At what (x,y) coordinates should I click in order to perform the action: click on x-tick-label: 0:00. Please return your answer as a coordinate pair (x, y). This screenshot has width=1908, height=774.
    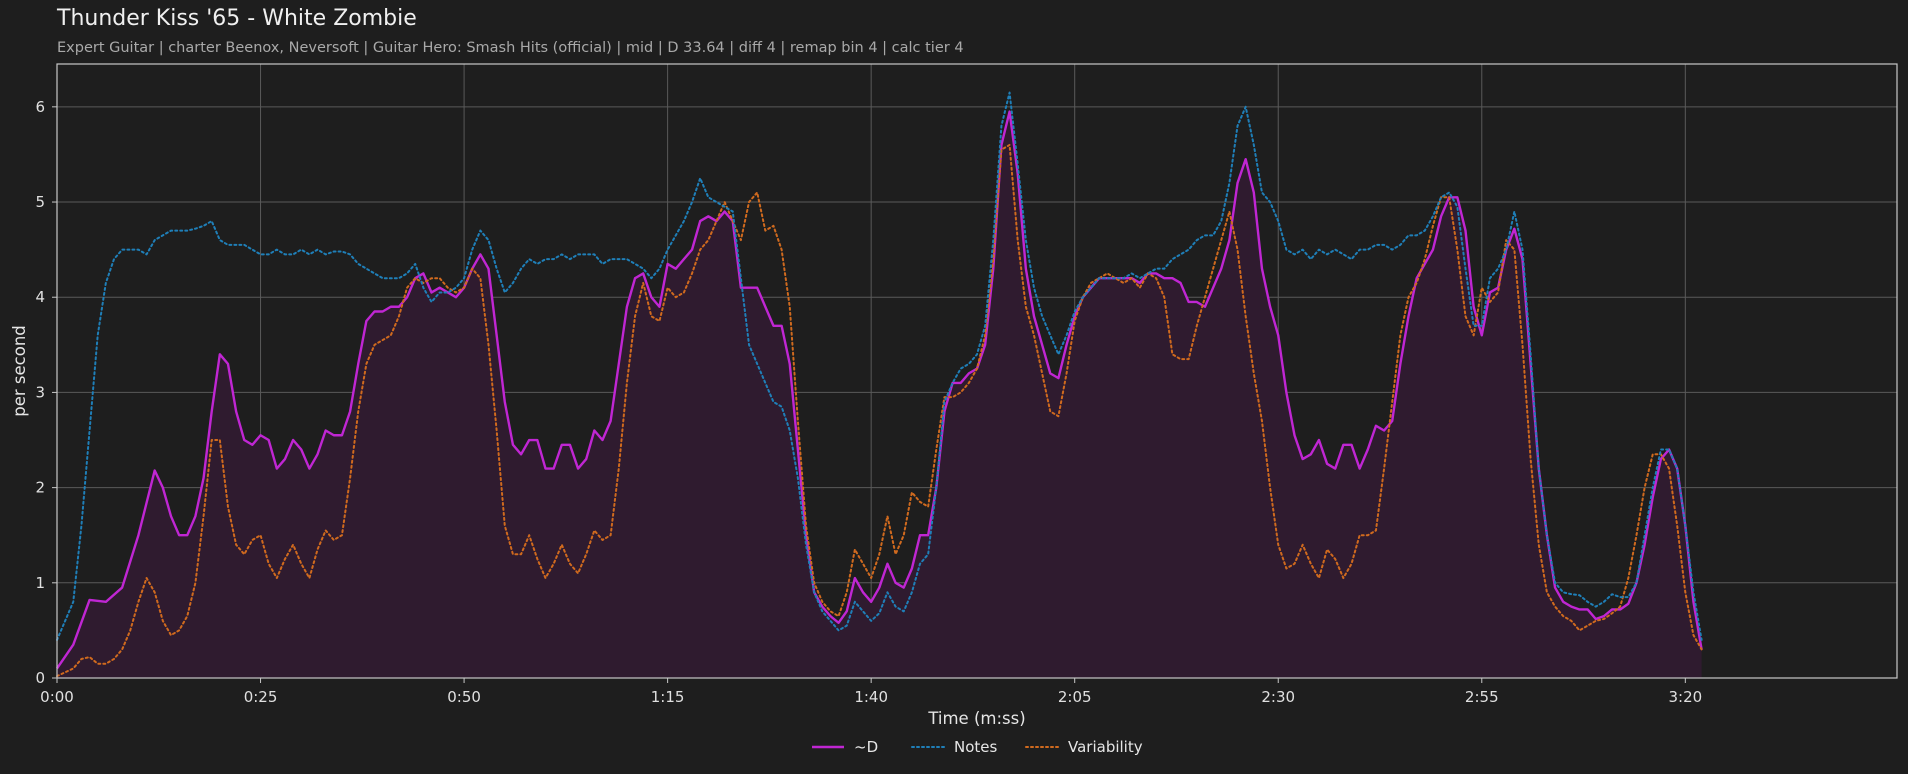
    Looking at the image, I should click on (57, 697).